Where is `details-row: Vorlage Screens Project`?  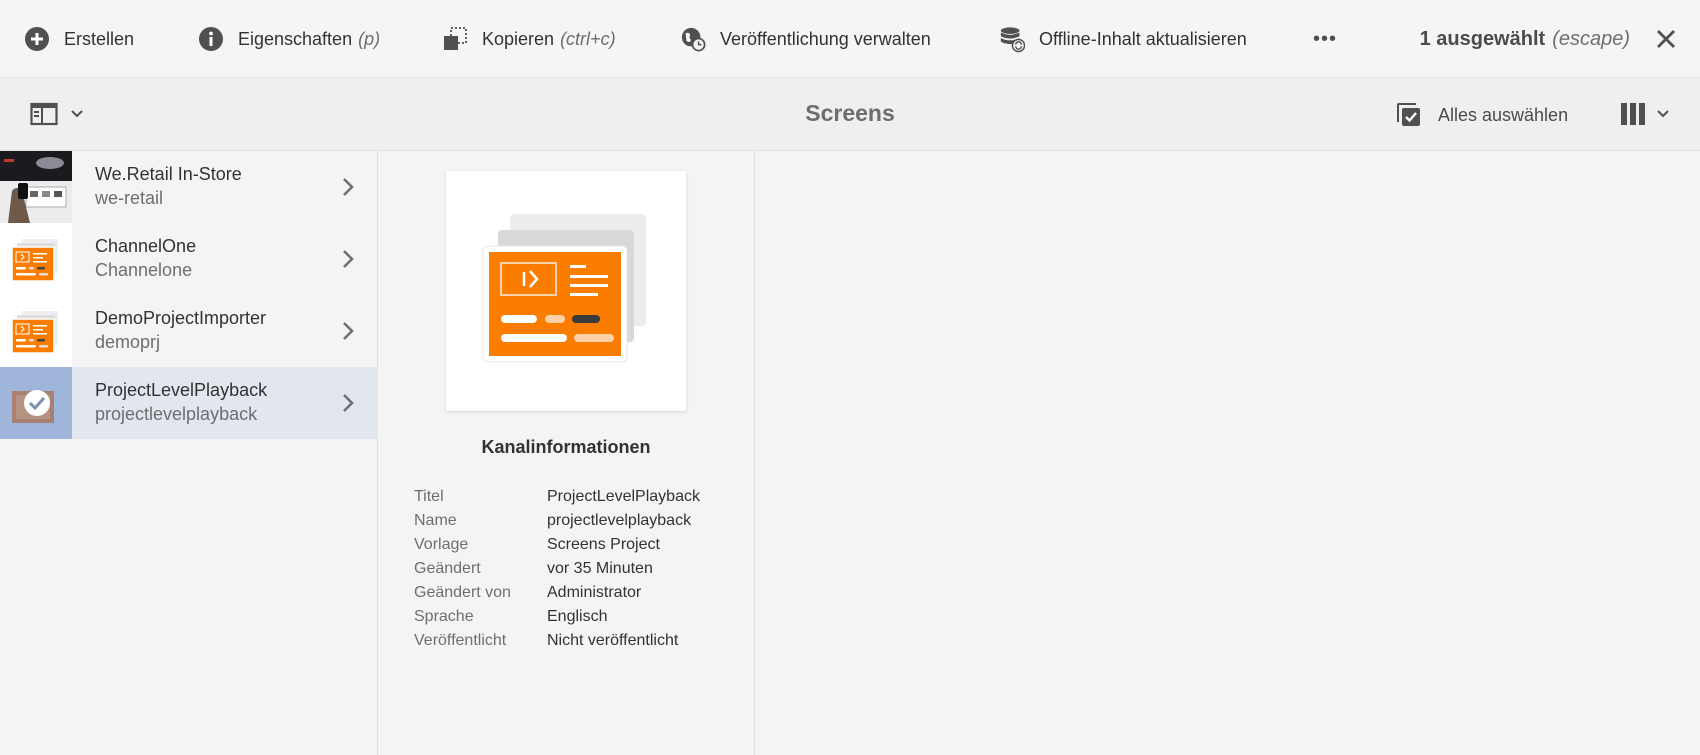
details-row: Vorlage Screens Project is located at coordinates (557, 545).